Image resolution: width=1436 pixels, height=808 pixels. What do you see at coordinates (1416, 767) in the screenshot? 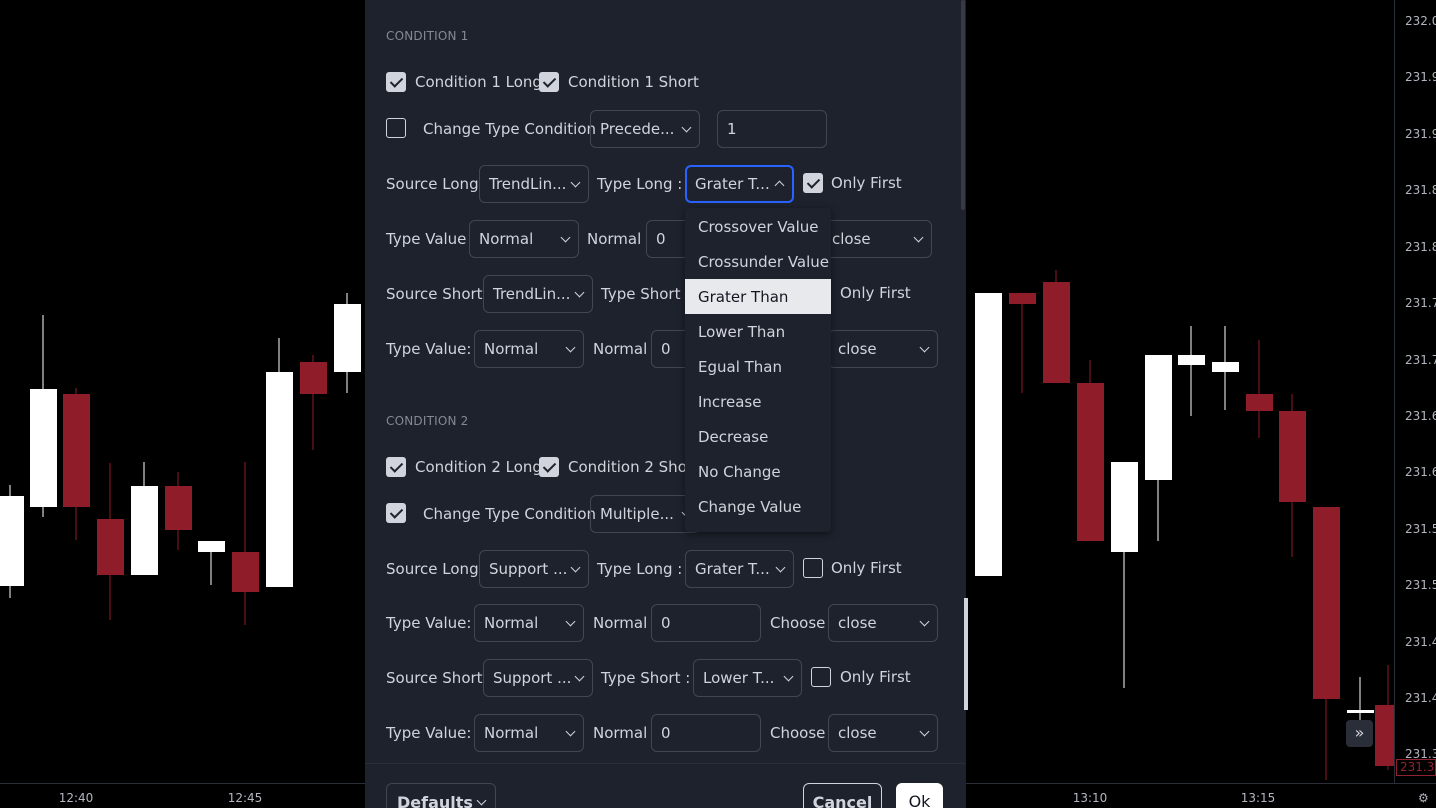
I see `current-price-label: 231.3` at bounding box center [1416, 767].